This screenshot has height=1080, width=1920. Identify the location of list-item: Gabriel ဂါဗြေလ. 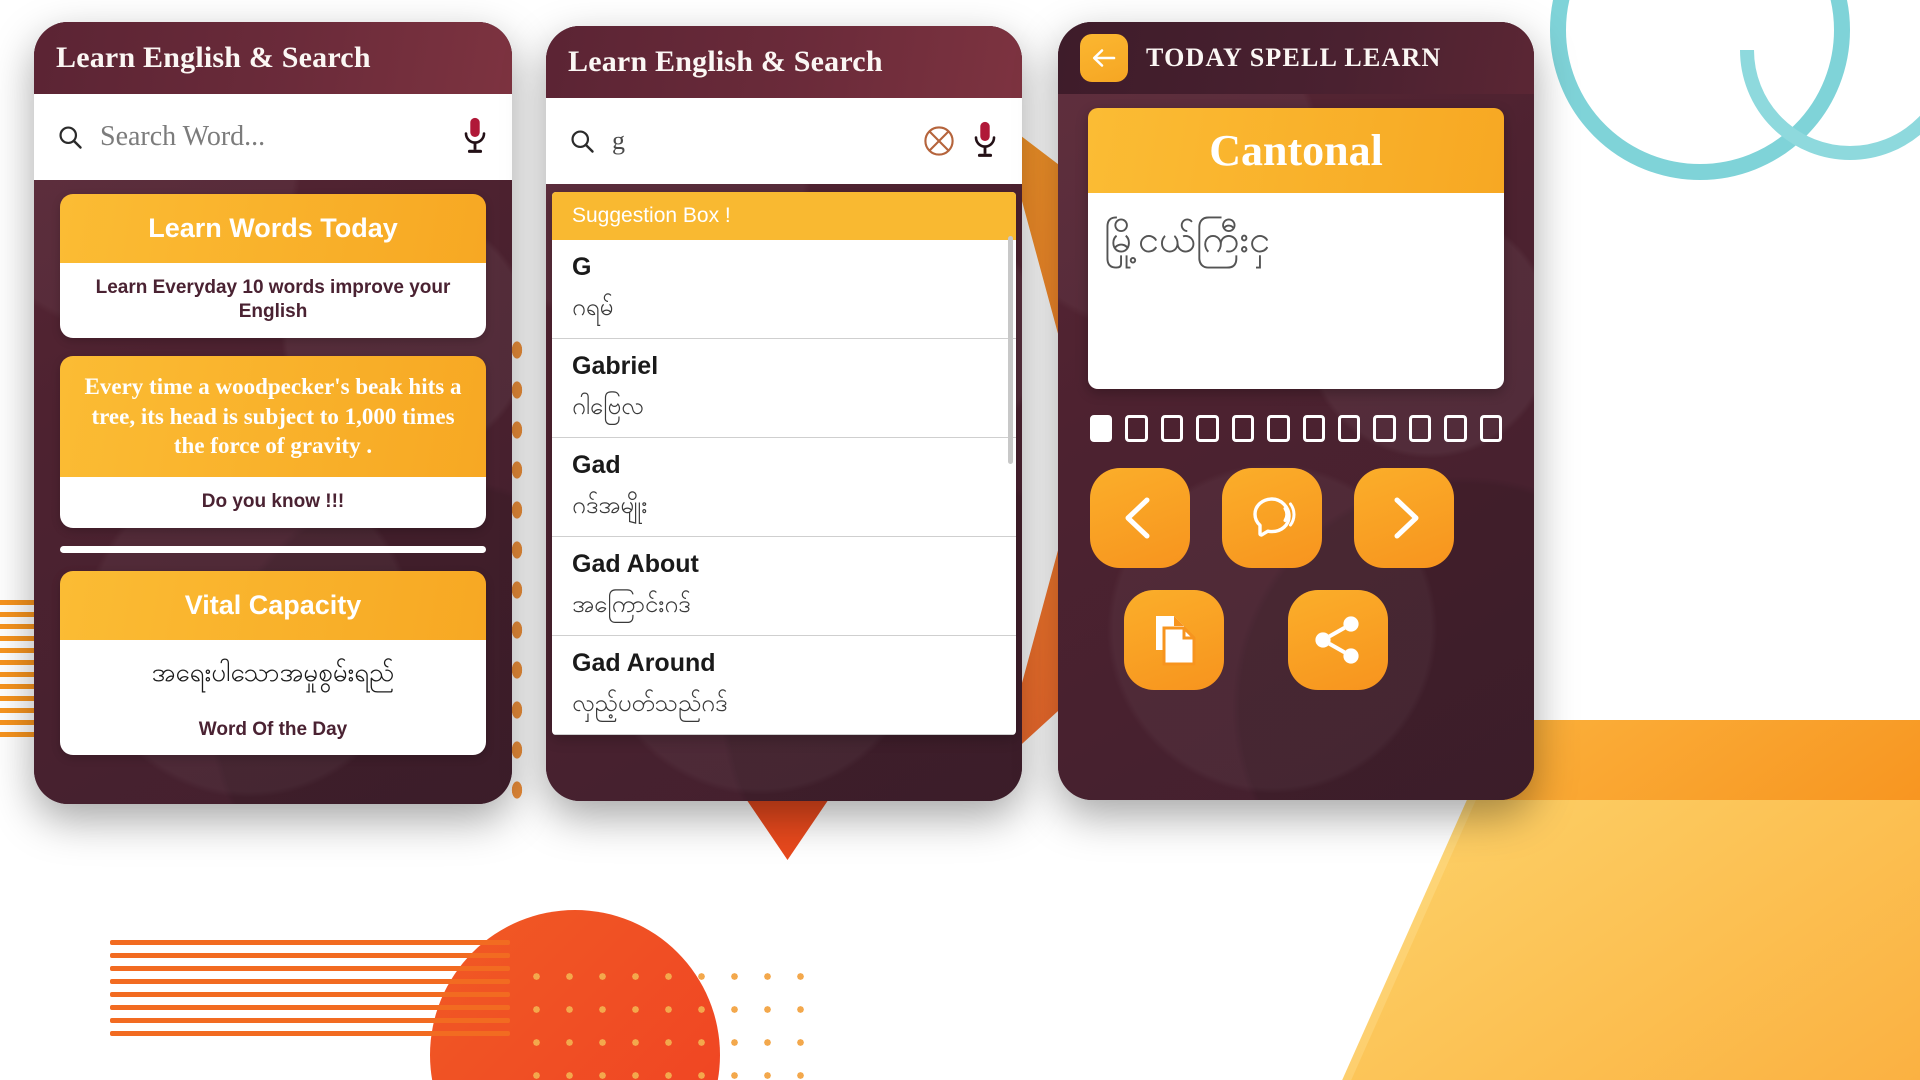
(784, 388).